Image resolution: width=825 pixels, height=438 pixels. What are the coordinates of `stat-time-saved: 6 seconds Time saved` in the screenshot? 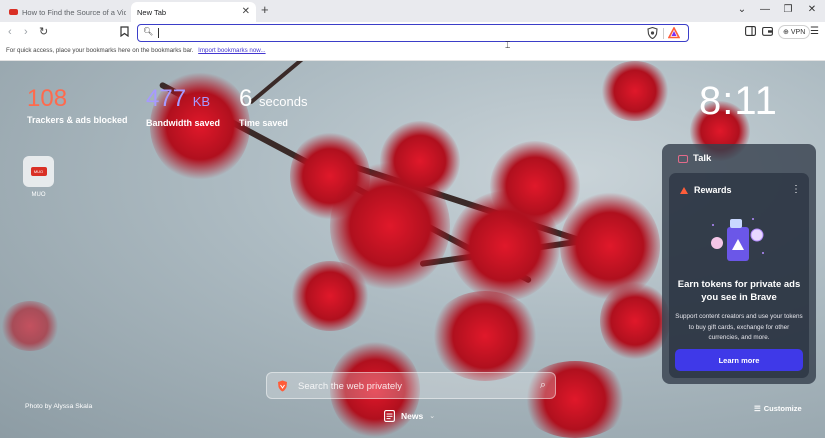 It's located at (273, 106).